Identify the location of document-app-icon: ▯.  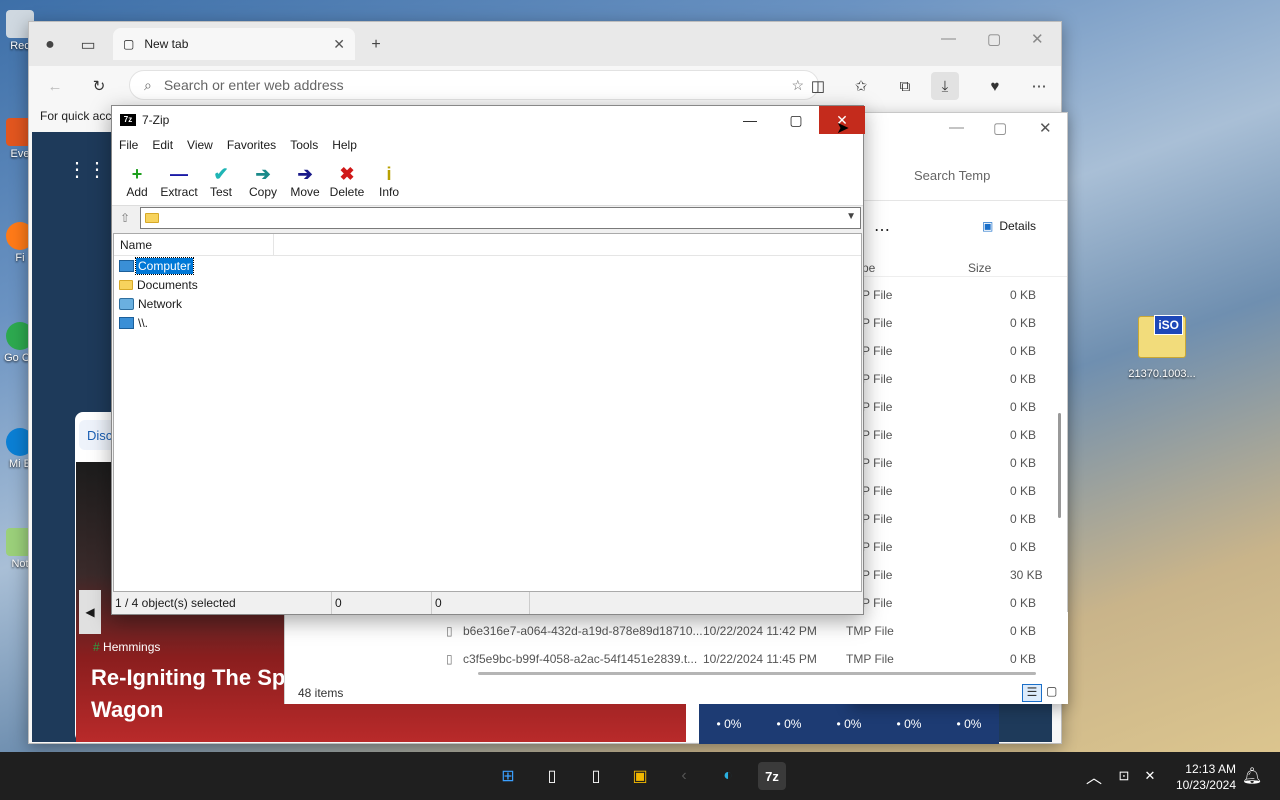
(596, 776).